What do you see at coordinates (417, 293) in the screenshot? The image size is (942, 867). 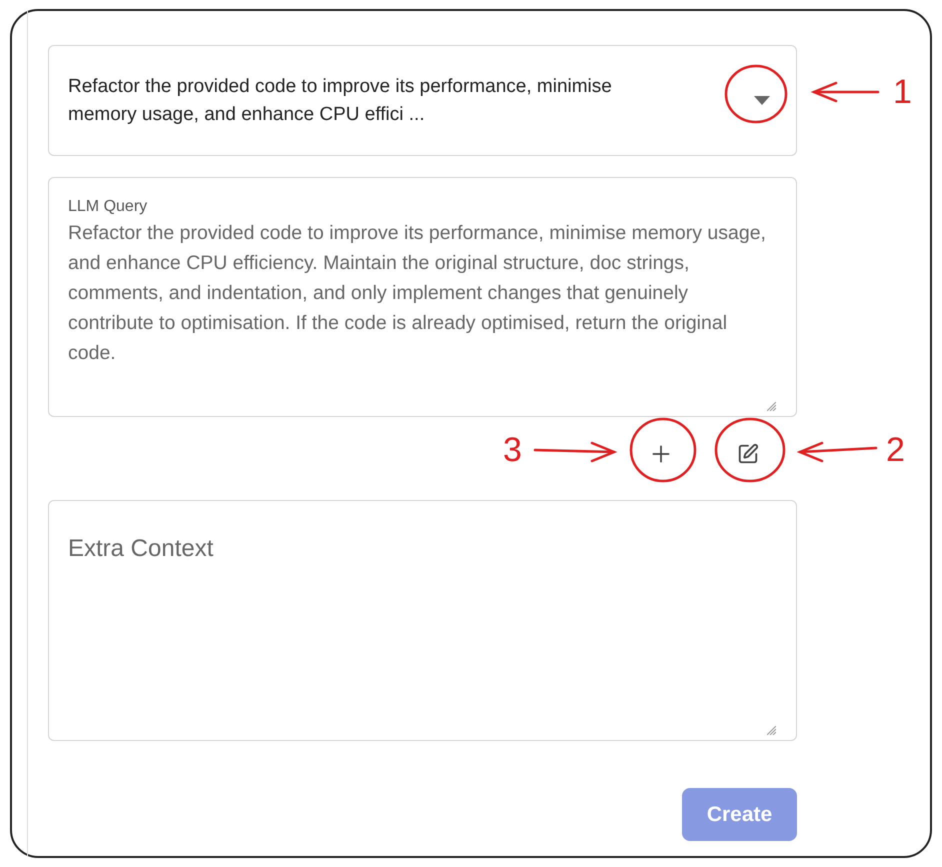 I see `field-value: Refactor the provided code to improve its performance, minimise memory usage, and enhance CPU efficiency. Maintain the original structure, doc strings, comments, and indentation, and only implement changes that genuinely contribute to optimisation. If the code is already optimised, return the original code.` at bounding box center [417, 293].